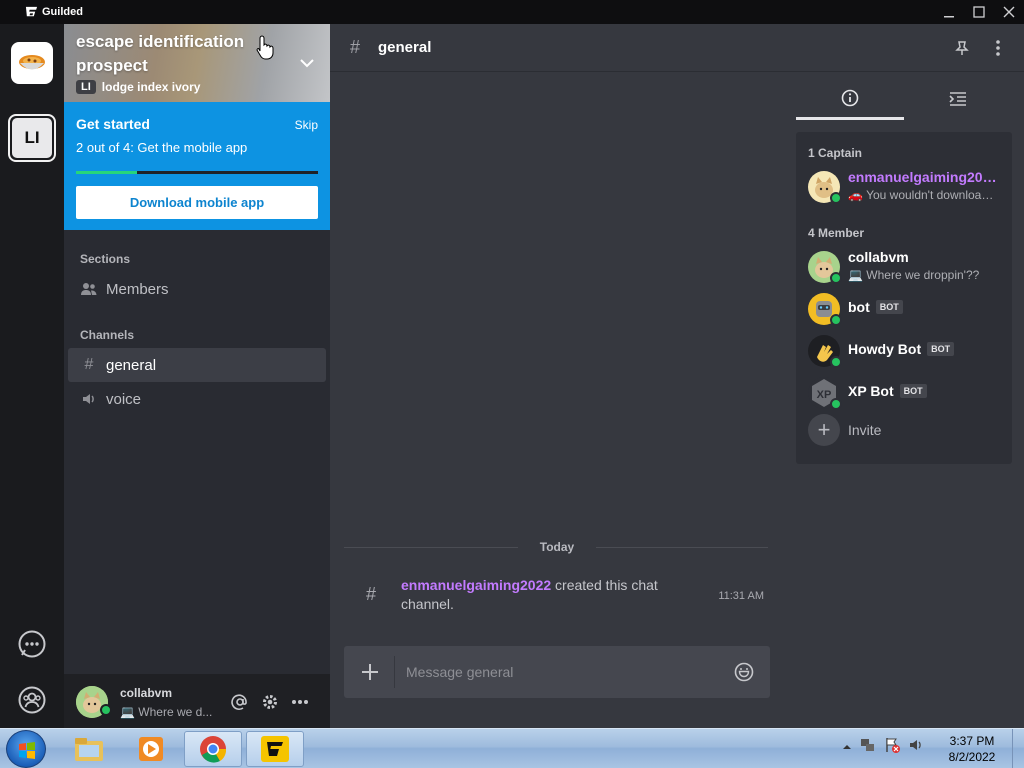 The width and height of the screenshot is (1024, 768). I want to click on volume-icon, so click(916, 747).